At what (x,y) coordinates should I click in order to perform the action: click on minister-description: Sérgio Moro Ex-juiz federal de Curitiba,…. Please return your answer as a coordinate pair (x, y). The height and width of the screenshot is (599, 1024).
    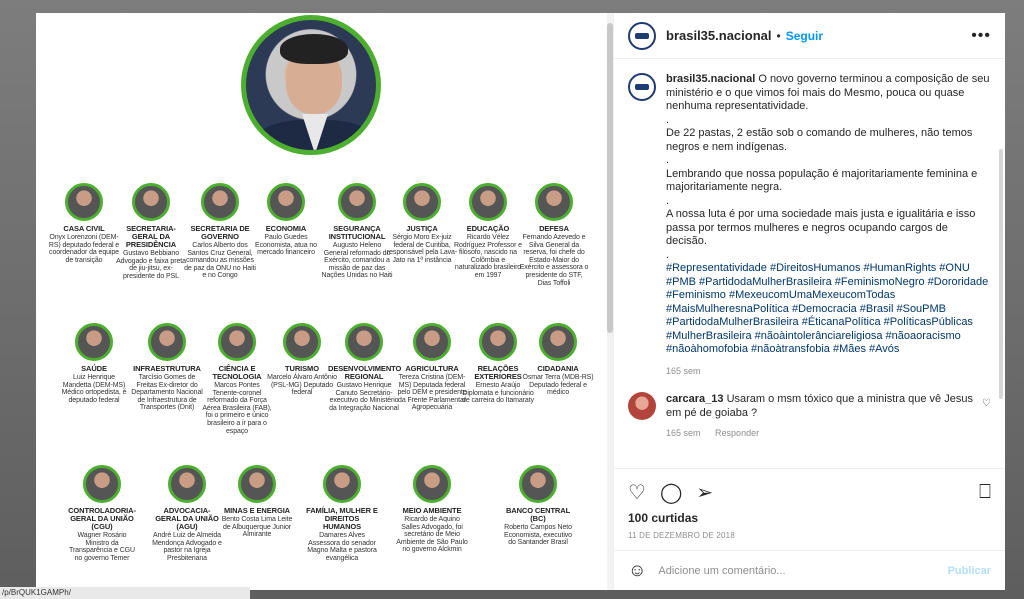
    Looking at the image, I should click on (422, 249).